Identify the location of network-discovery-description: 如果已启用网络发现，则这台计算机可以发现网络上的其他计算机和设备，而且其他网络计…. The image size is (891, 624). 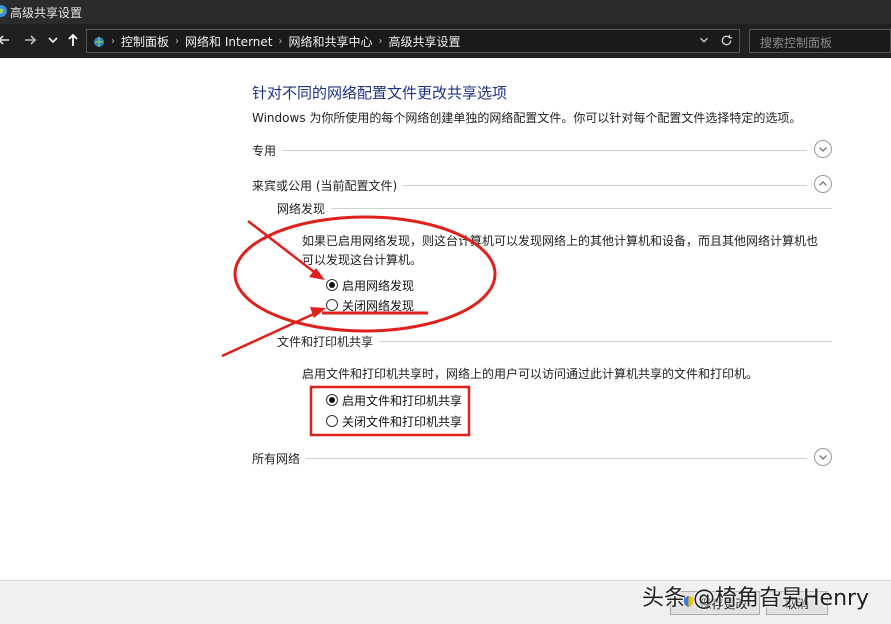
(560, 250).